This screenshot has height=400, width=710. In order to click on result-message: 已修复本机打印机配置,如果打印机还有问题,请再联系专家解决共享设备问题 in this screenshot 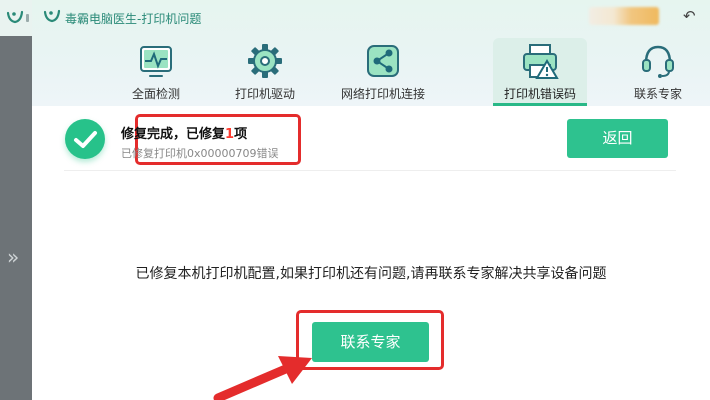, I will do `click(371, 274)`.